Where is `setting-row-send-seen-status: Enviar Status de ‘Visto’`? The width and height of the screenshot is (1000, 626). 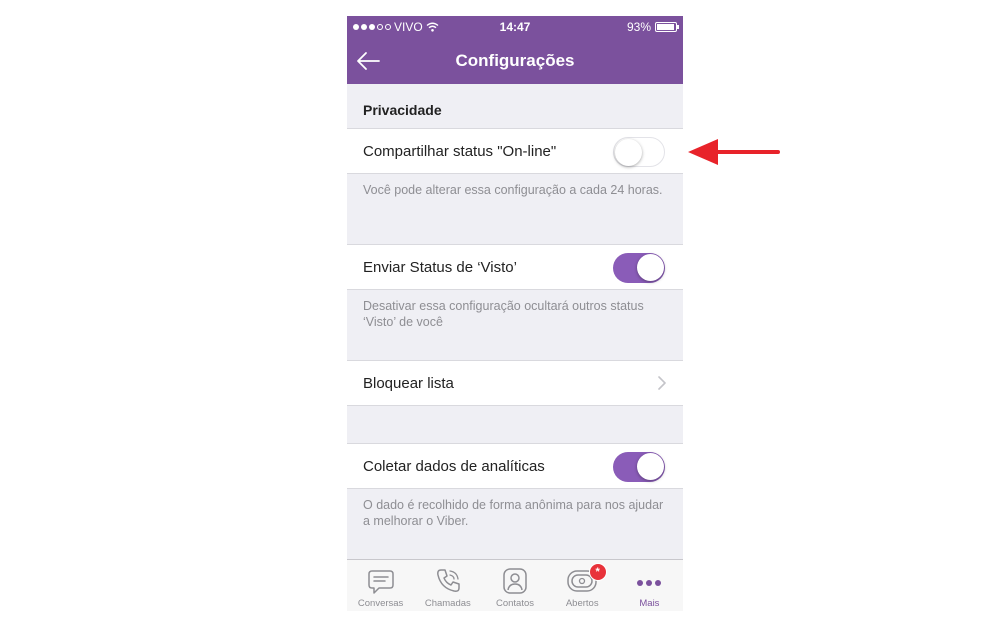 setting-row-send-seen-status: Enviar Status de ‘Visto’ is located at coordinates (515, 267).